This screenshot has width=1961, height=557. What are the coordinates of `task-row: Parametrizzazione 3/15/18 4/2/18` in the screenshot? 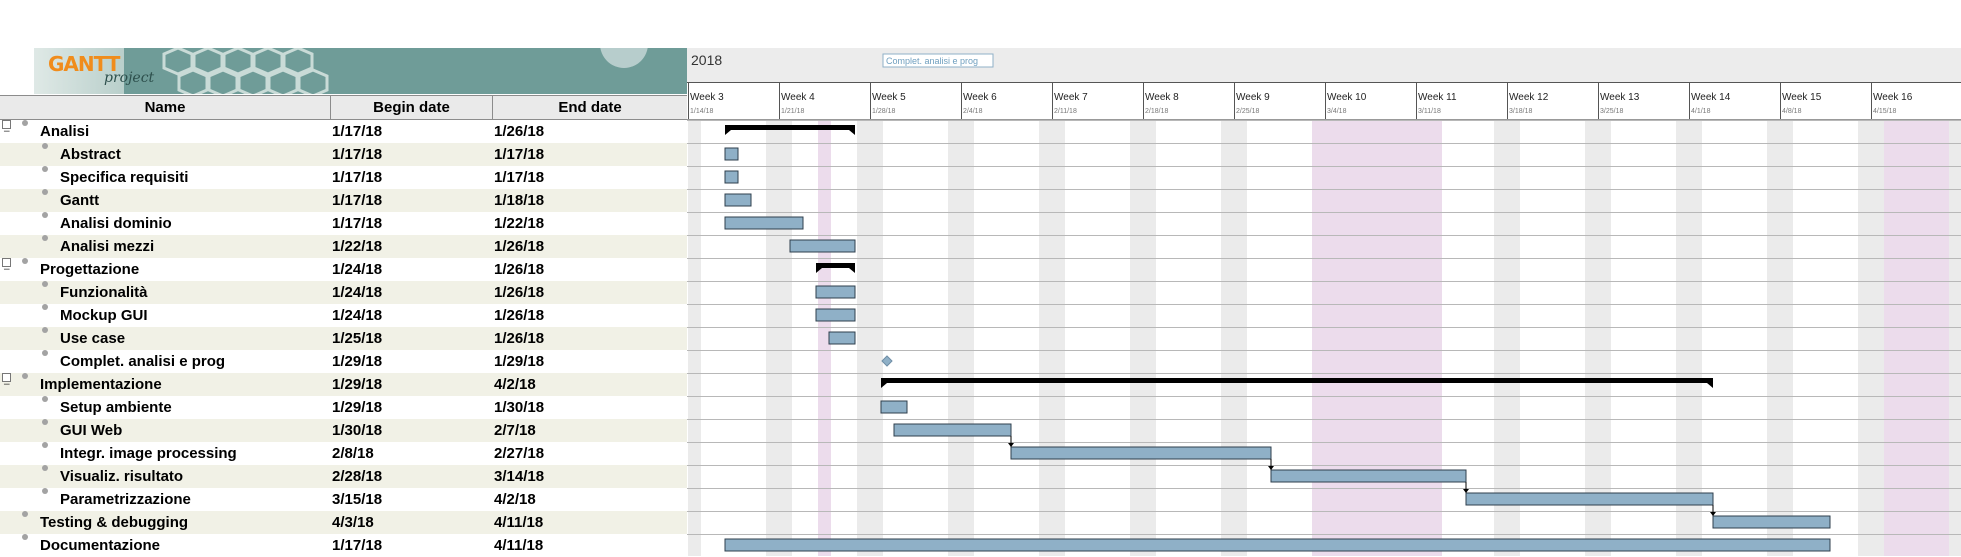 It's located at (343, 499).